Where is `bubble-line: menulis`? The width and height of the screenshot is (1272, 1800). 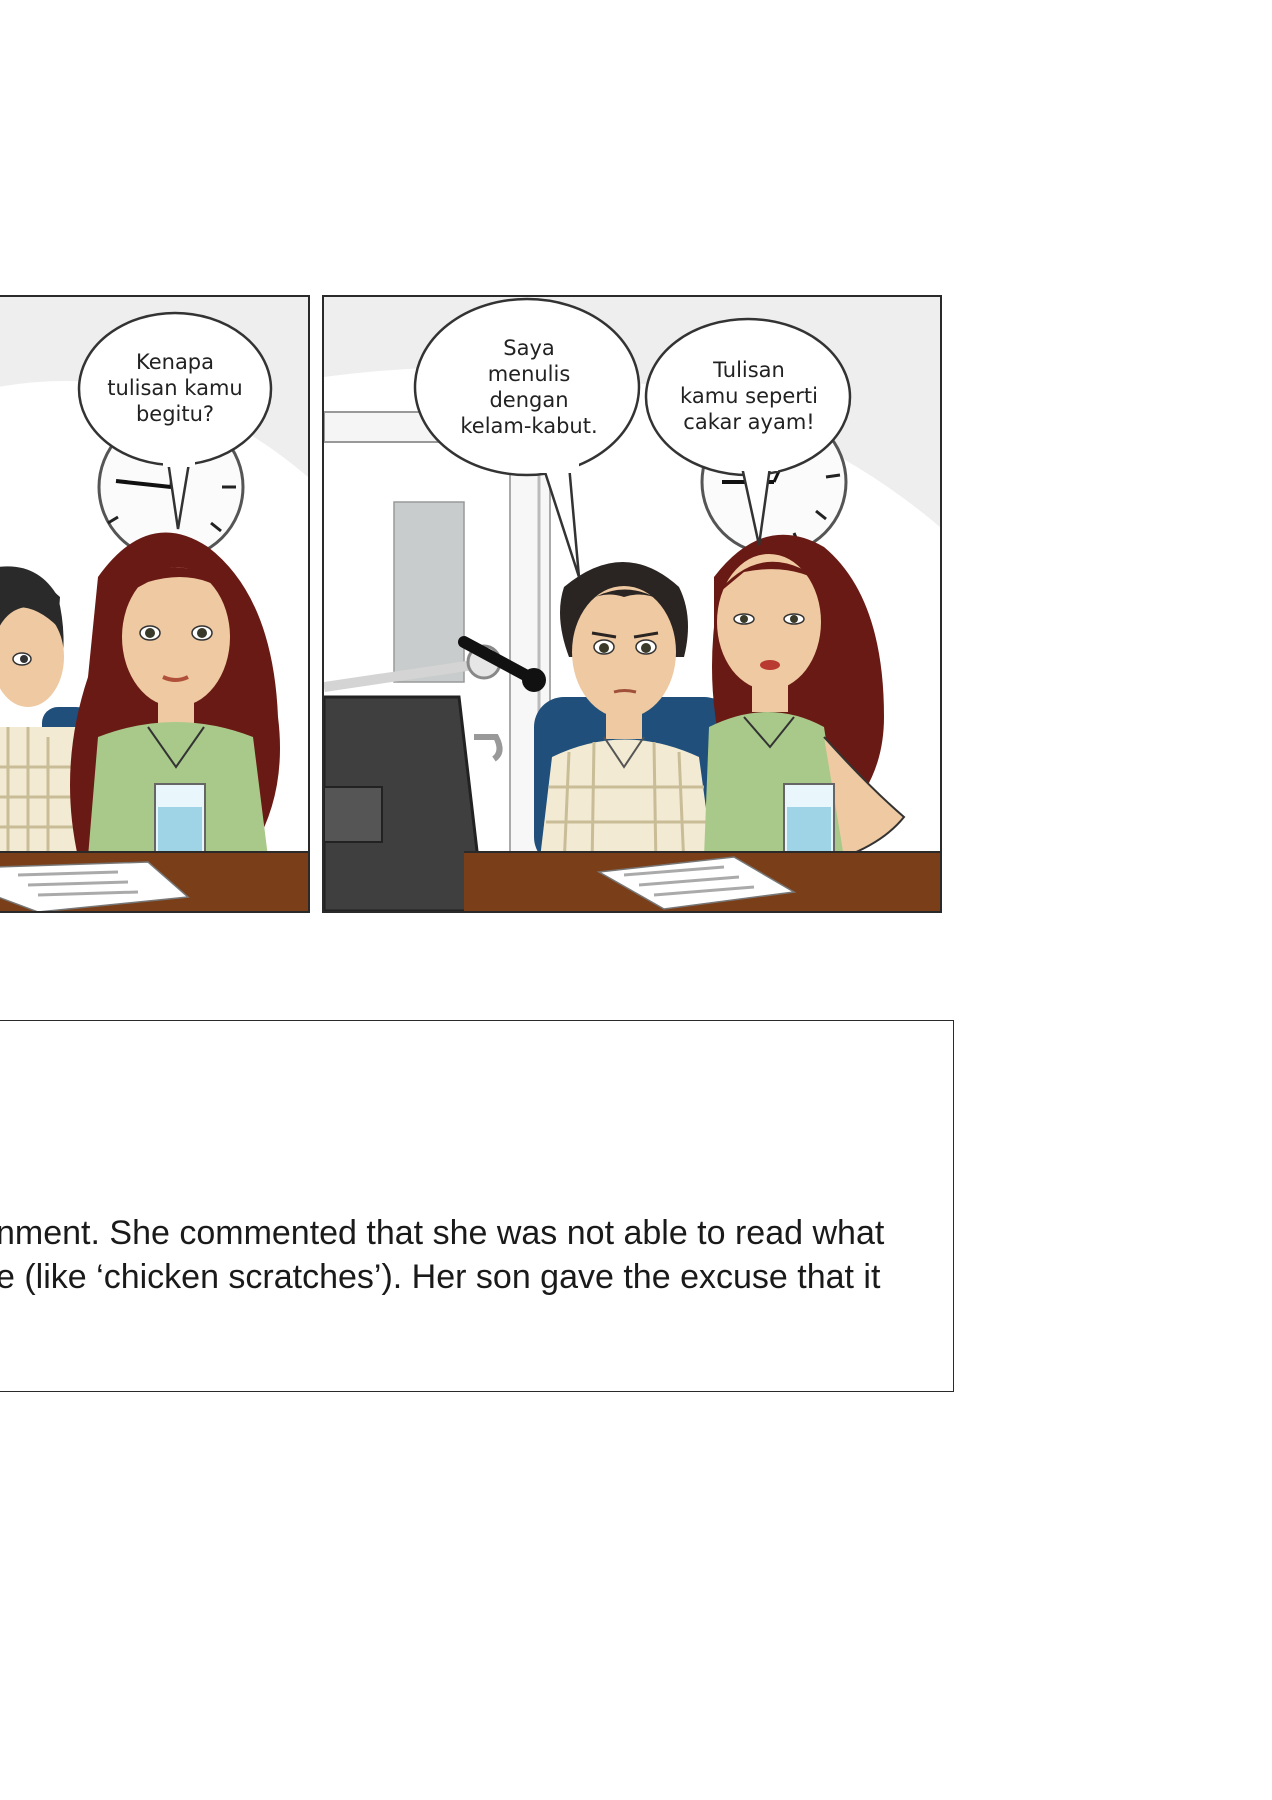
bubble-line: menulis is located at coordinates (529, 374).